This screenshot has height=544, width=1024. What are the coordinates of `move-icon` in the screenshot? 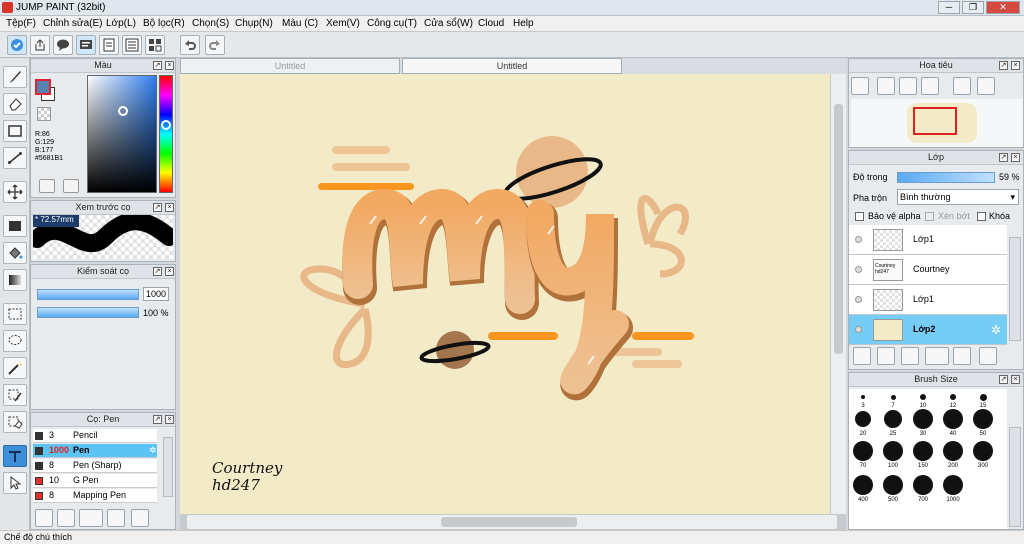 It's located at (15, 192).